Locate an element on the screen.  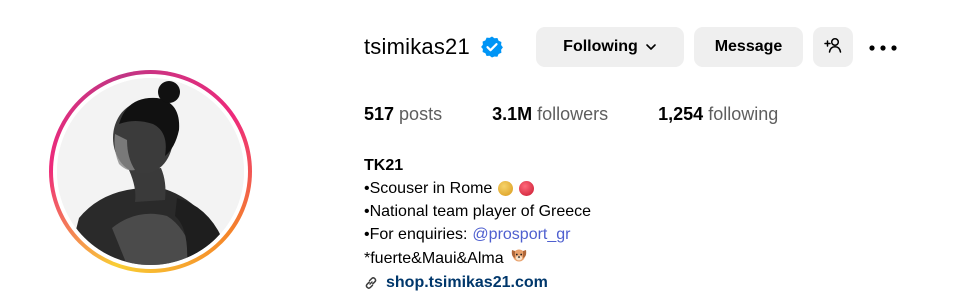
external-link-text: shop.tsimikas21.com is located at coordinates (467, 282).